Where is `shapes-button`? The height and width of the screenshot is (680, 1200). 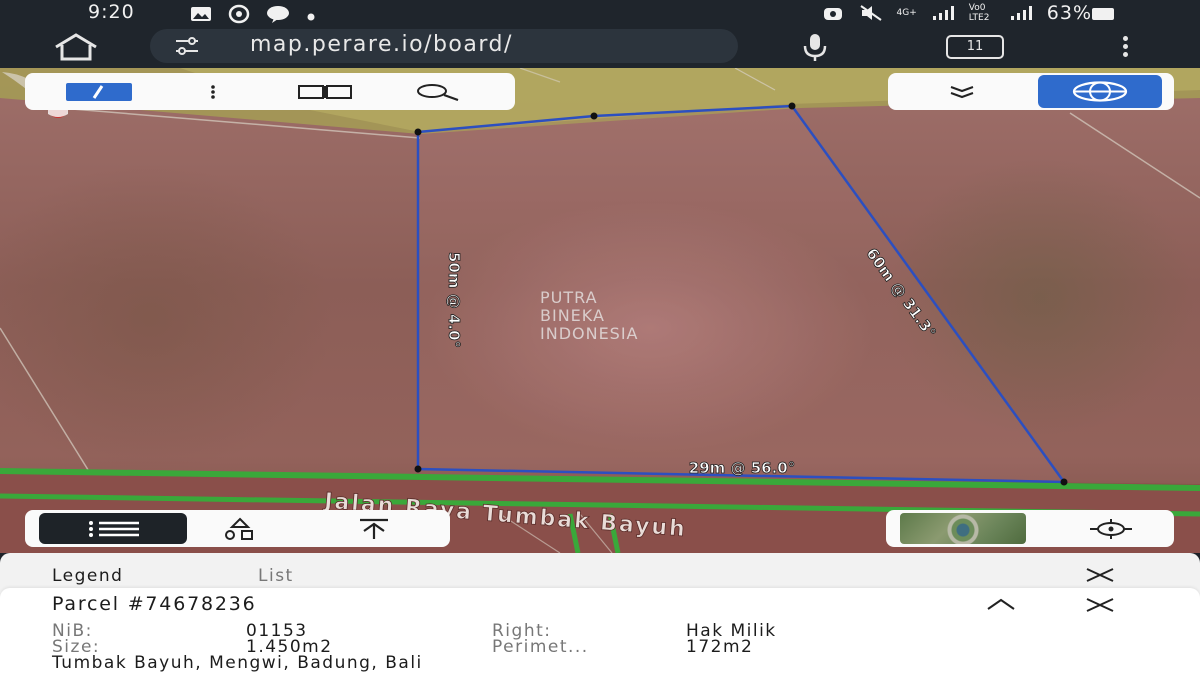 shapes-button is located at coordinates (240, 528).